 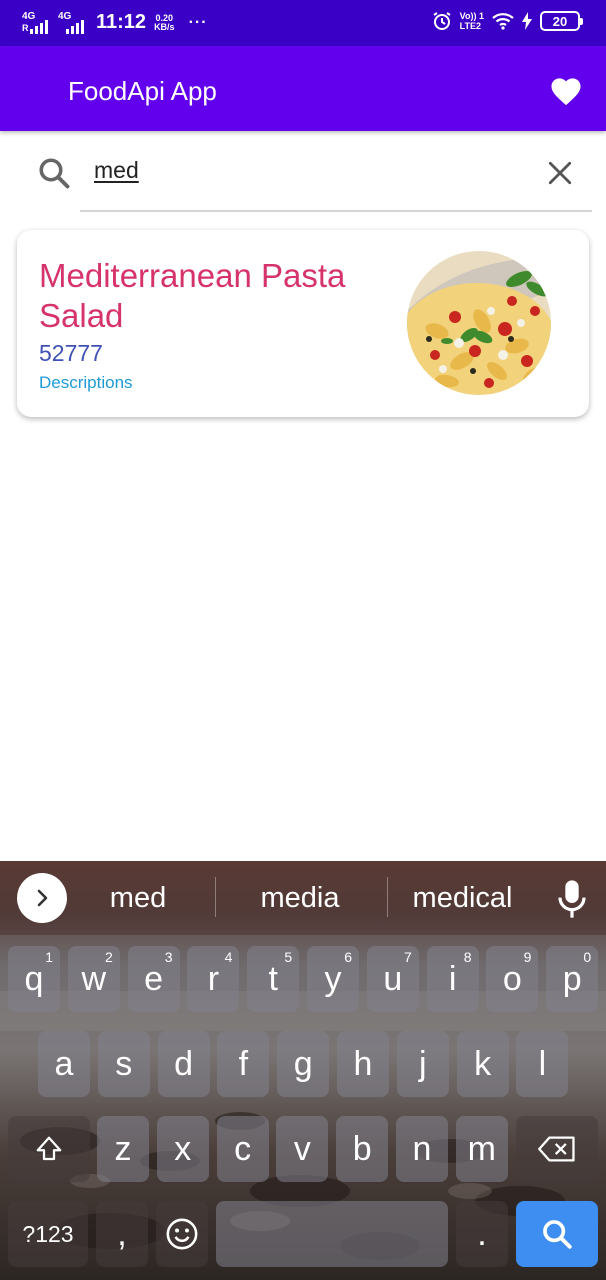 I want to click on key-a: a, so click(x=64, y=1064).